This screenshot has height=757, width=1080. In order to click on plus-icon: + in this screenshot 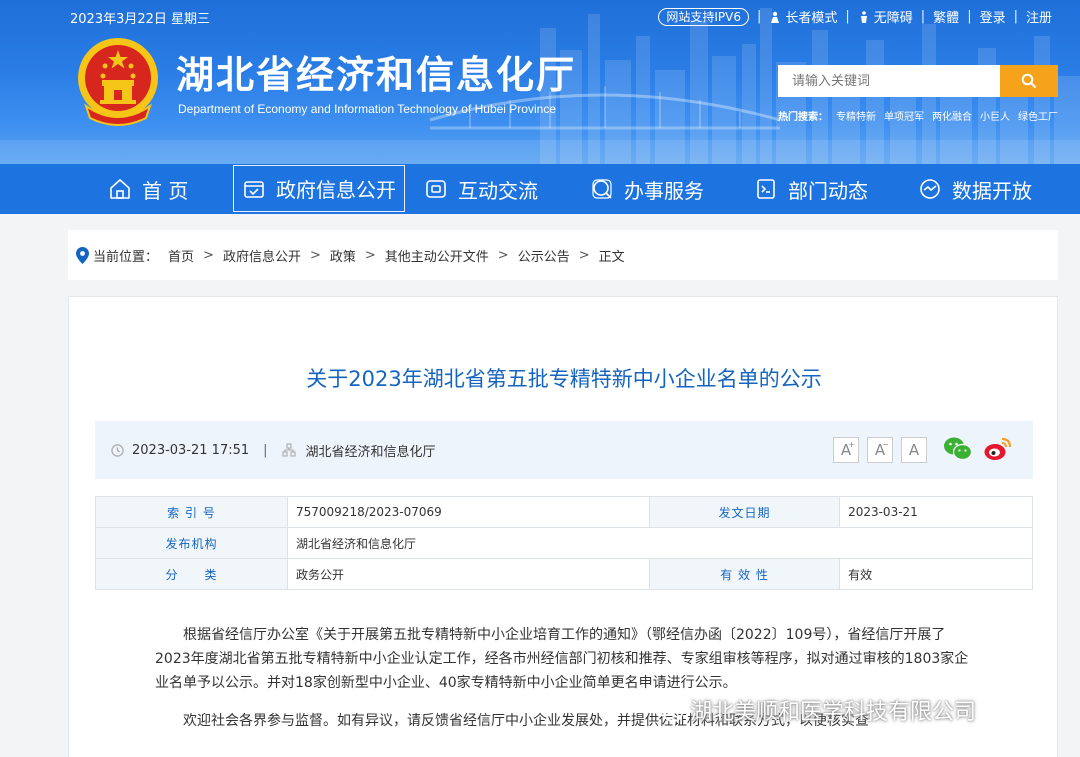, I will do `click(851, 444)`.